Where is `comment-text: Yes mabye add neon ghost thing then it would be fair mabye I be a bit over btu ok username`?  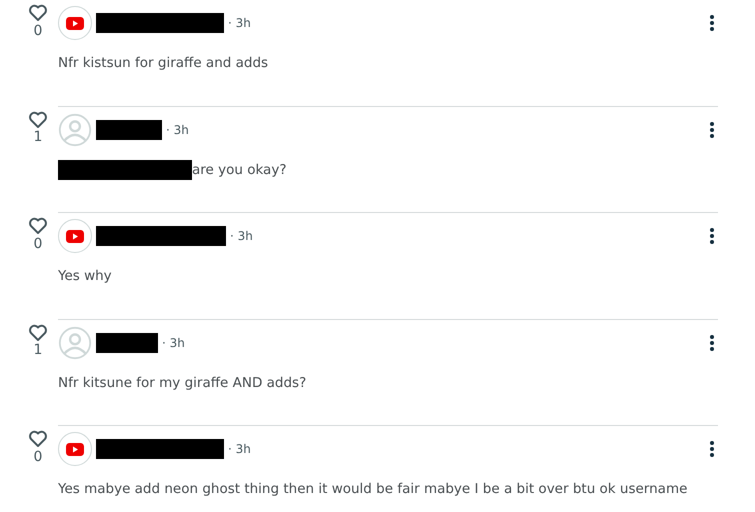 comment-text: Yes mabye add neon ghost thing then it would be fair mabye I be a bit over btu ok username is located at coordinates (373, 489).